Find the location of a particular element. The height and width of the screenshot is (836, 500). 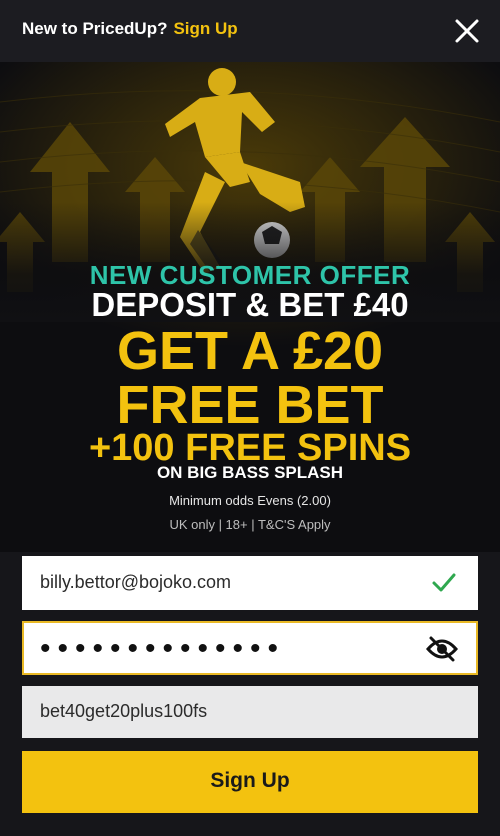

terms-text: UK only | 18+ | T&C'S Apply is located at coordinates (250, 524).